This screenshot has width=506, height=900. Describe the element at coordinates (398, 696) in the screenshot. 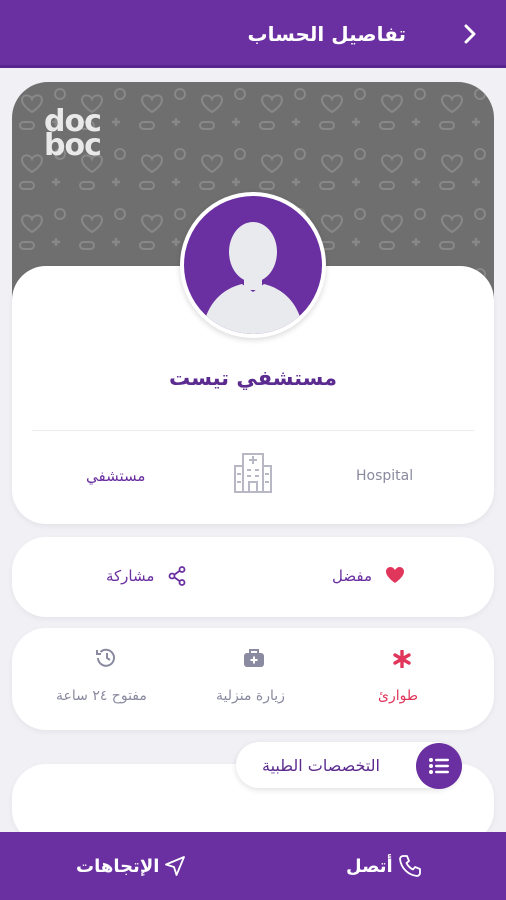

I see `emergency-label: طوارئ` at that location.